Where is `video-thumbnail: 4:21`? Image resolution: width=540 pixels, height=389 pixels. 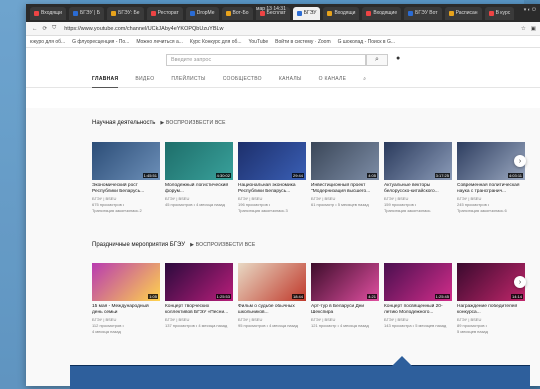
video-thumbnail: 4:21 is located at coordinates (345, 282).